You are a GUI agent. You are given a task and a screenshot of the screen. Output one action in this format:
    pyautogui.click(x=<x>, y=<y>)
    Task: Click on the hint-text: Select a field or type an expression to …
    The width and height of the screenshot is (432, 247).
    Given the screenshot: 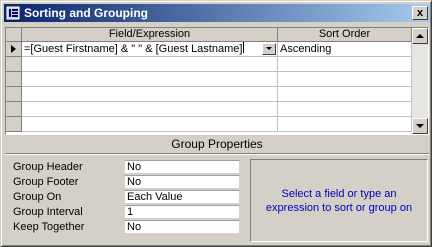 What is the action you would take?
    pyautogui.click(x=339, y=200)
    